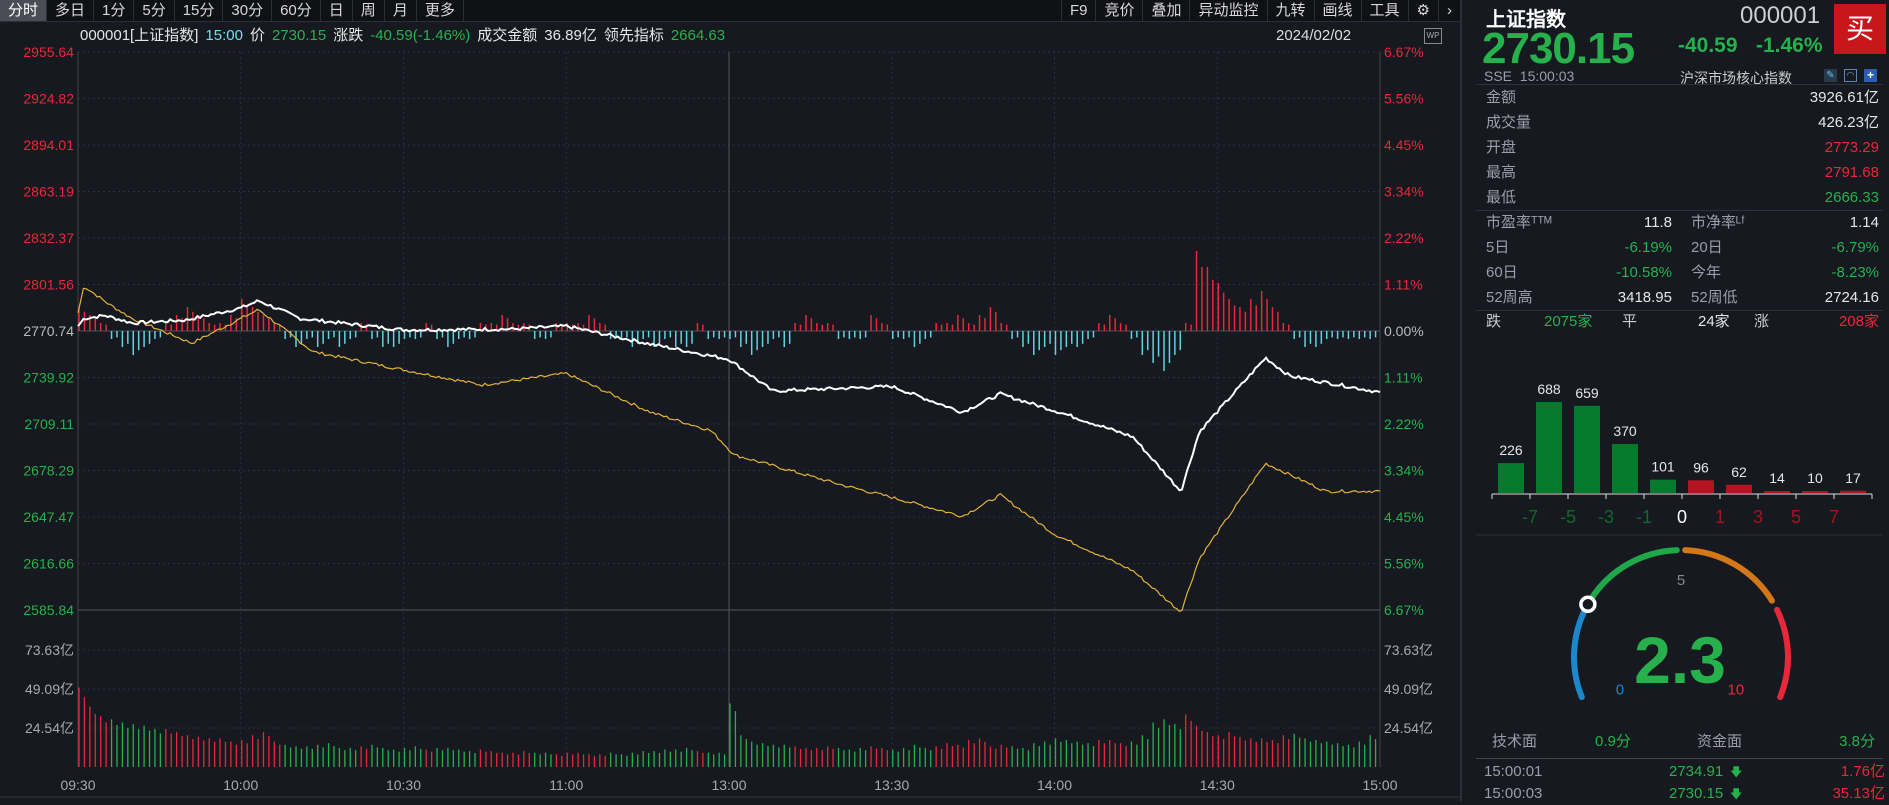 This screenshot has width=1889, height=805. Describe the element at coordinates (1758, 517) in the screenshot. I see `distribution-label: 3` at that location.